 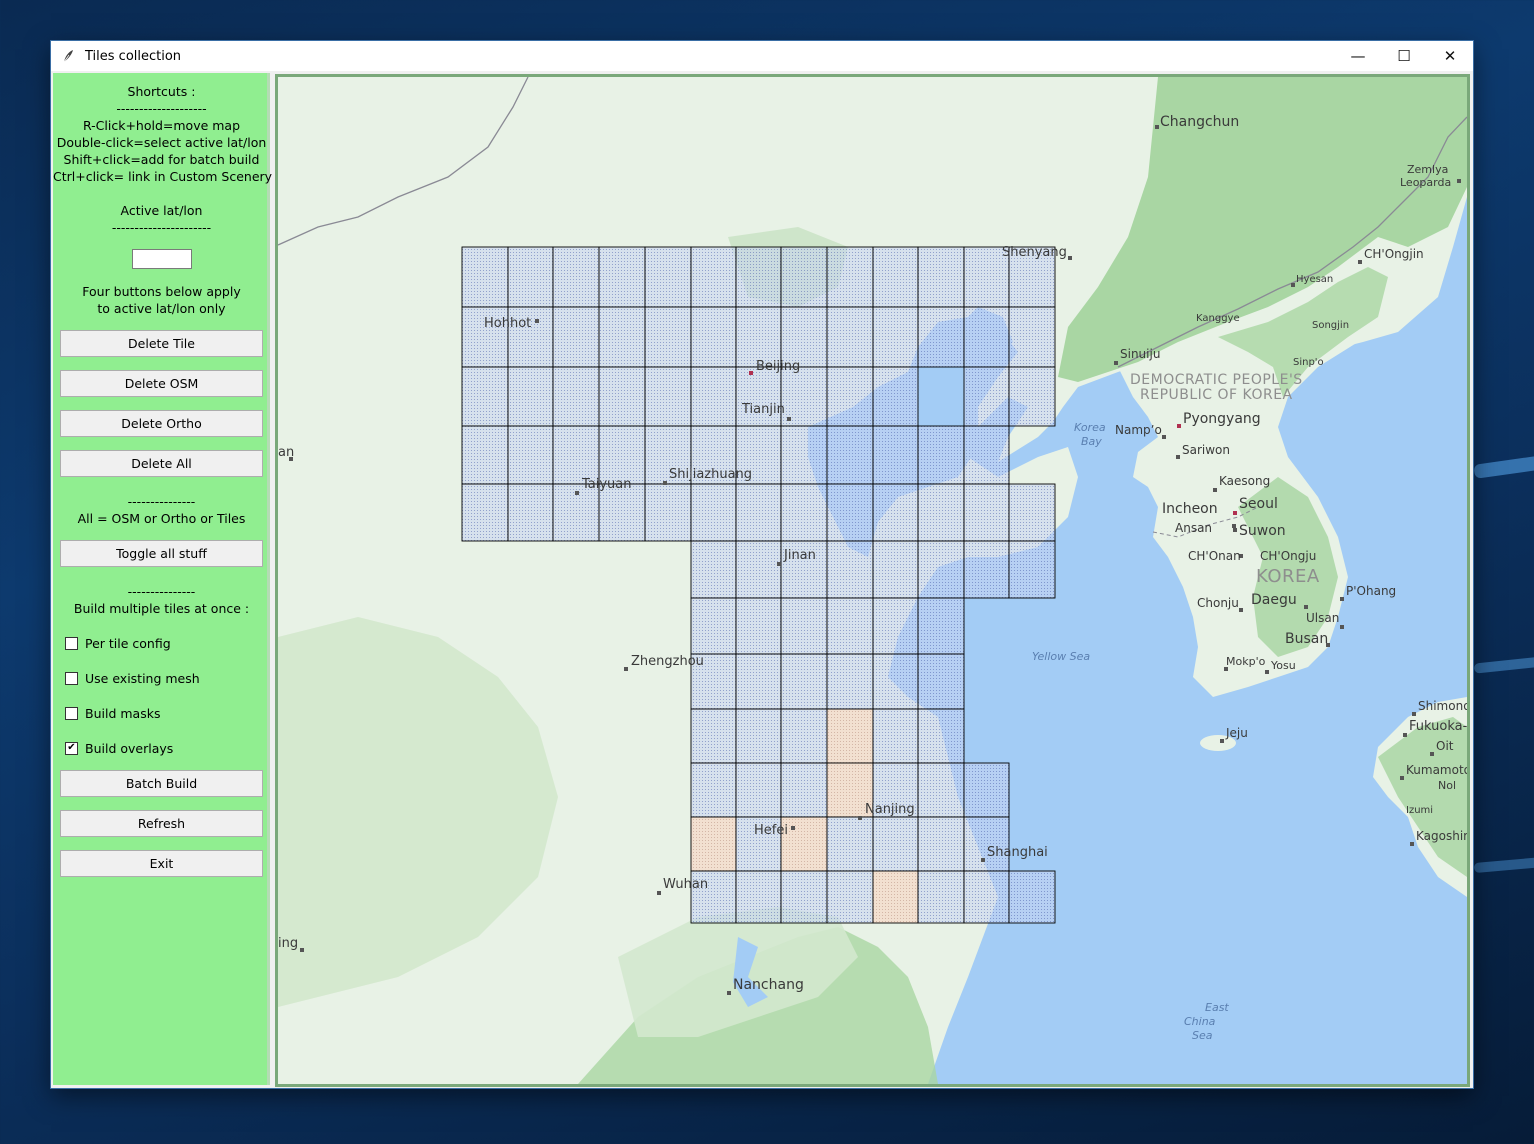 I want to click on delete-osm-button: Delete OSM, so click(x=161, y=383).